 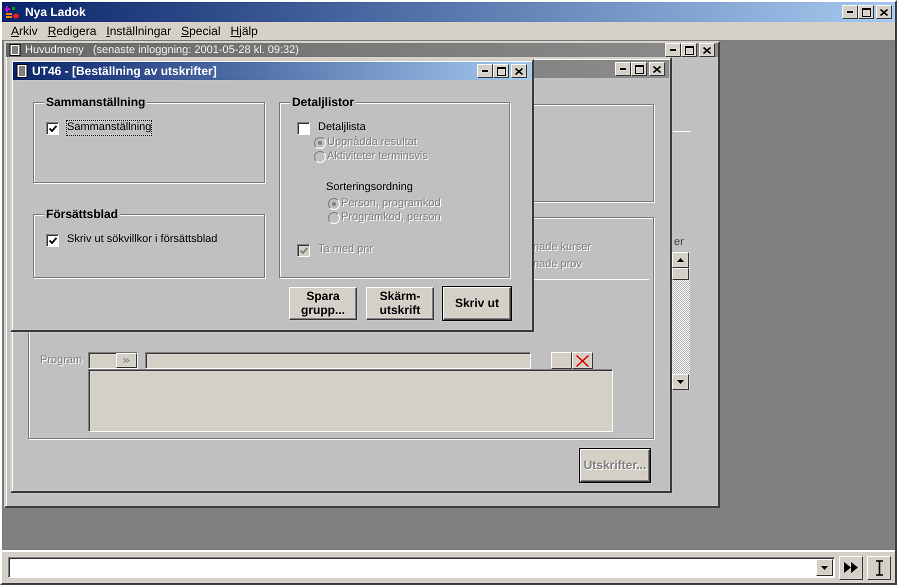 I want to click on scroll-down-button, so click(x=680, y=382).